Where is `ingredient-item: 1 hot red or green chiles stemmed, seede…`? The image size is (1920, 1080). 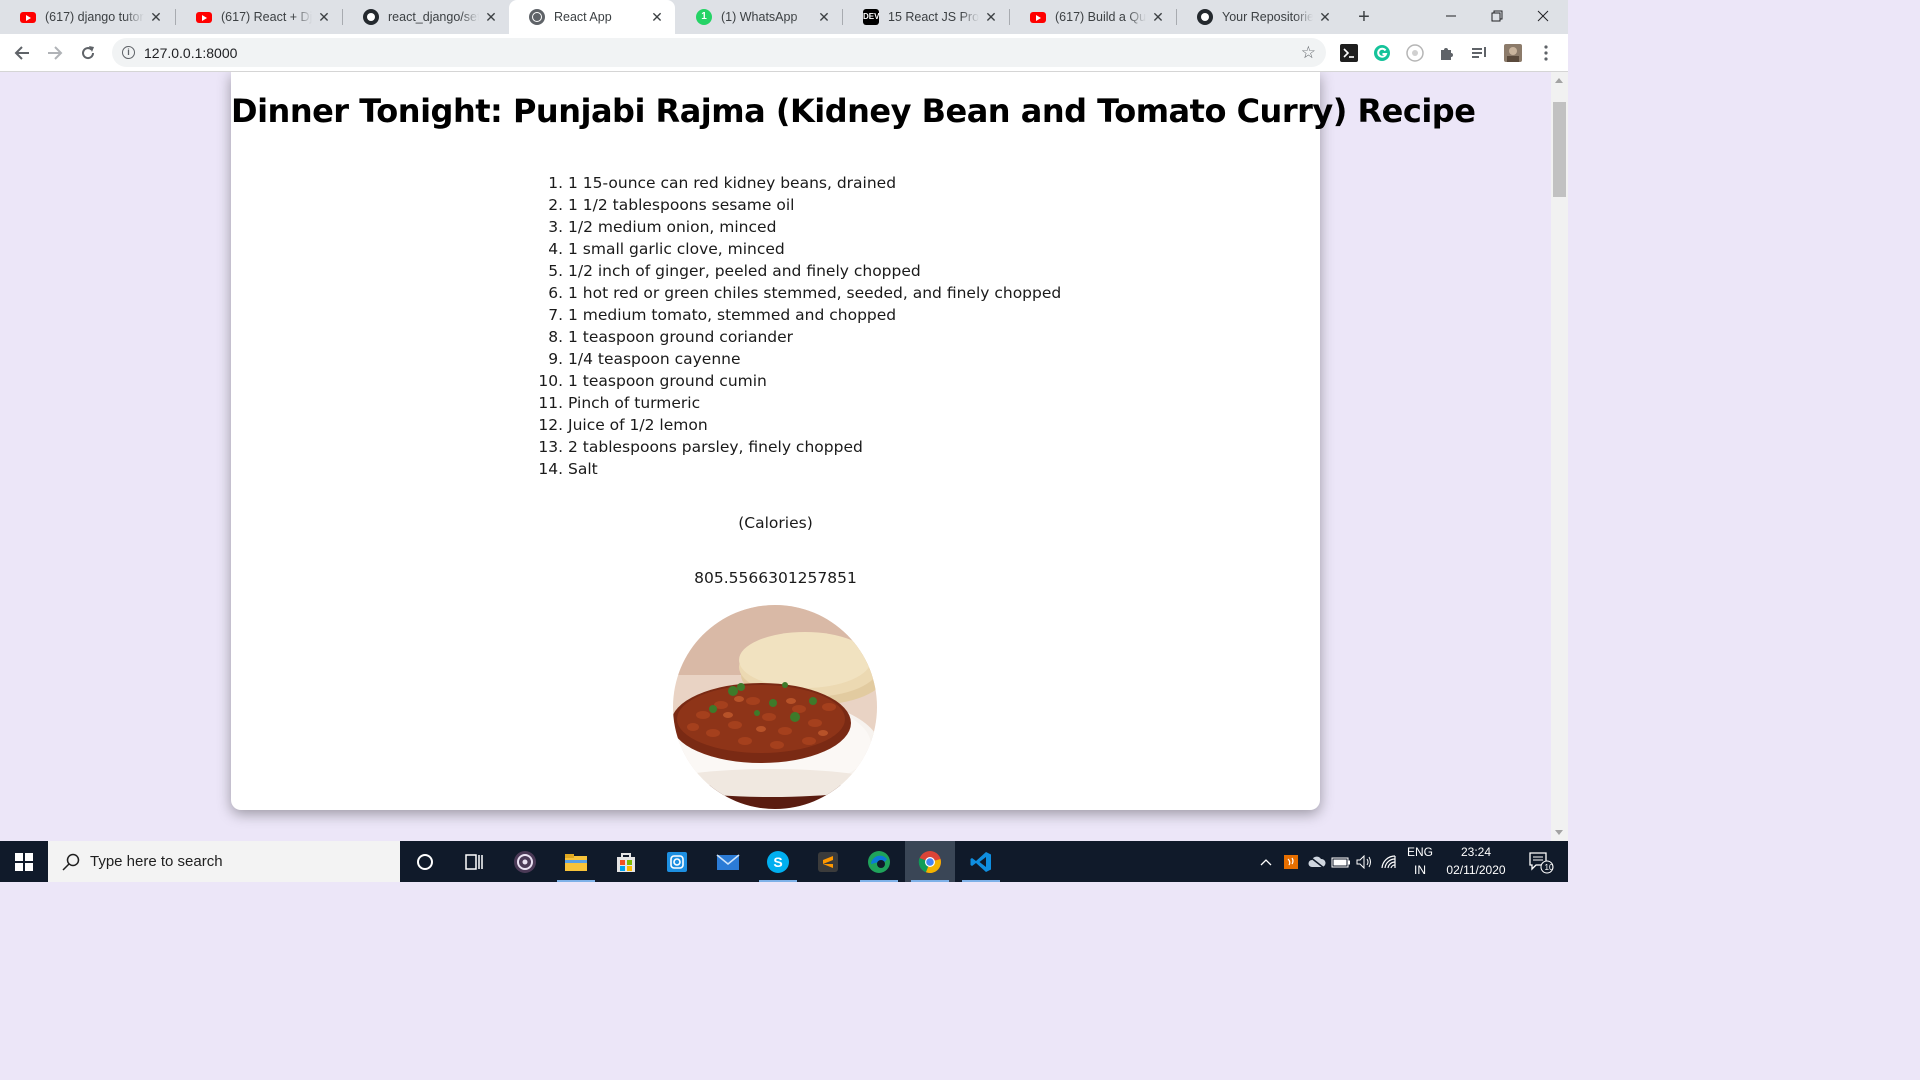 ingredient-item: 1 hot red or green chiles stemmed, seede… is located at coordinates (805, 293).